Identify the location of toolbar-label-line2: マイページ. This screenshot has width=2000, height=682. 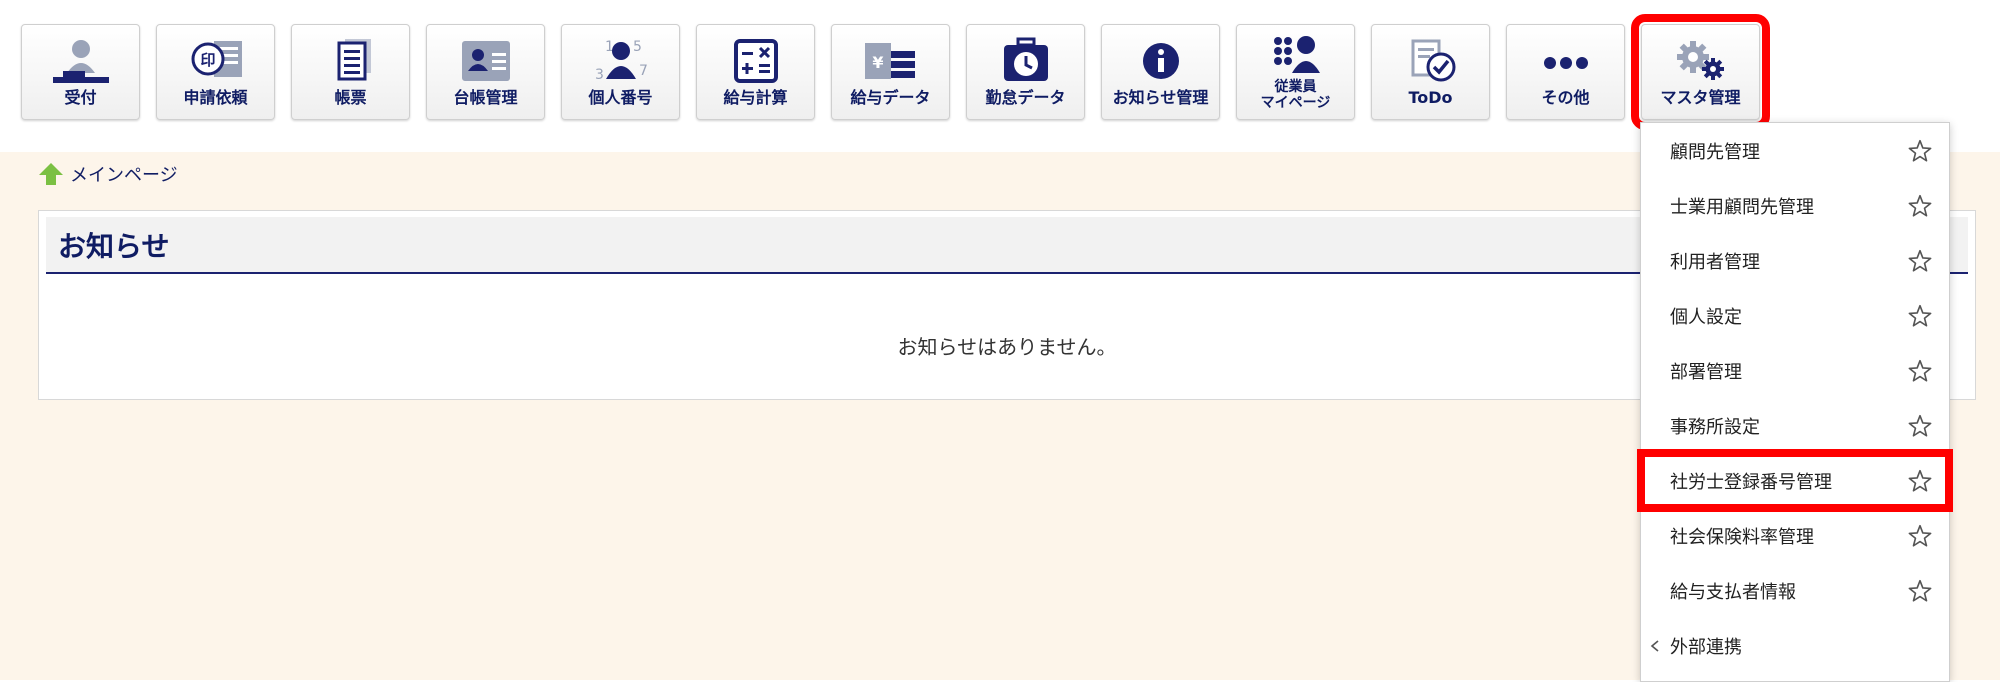
(1295, 103).